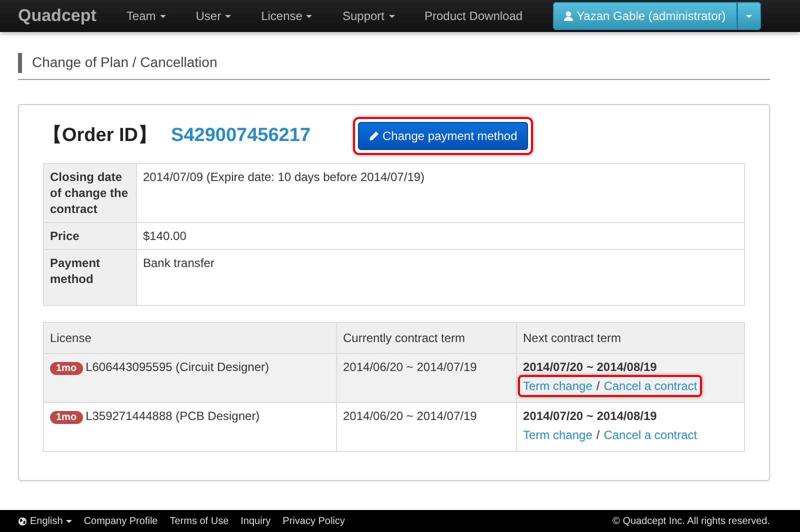  I want to click on nav-menu: License, so click(286, 16).